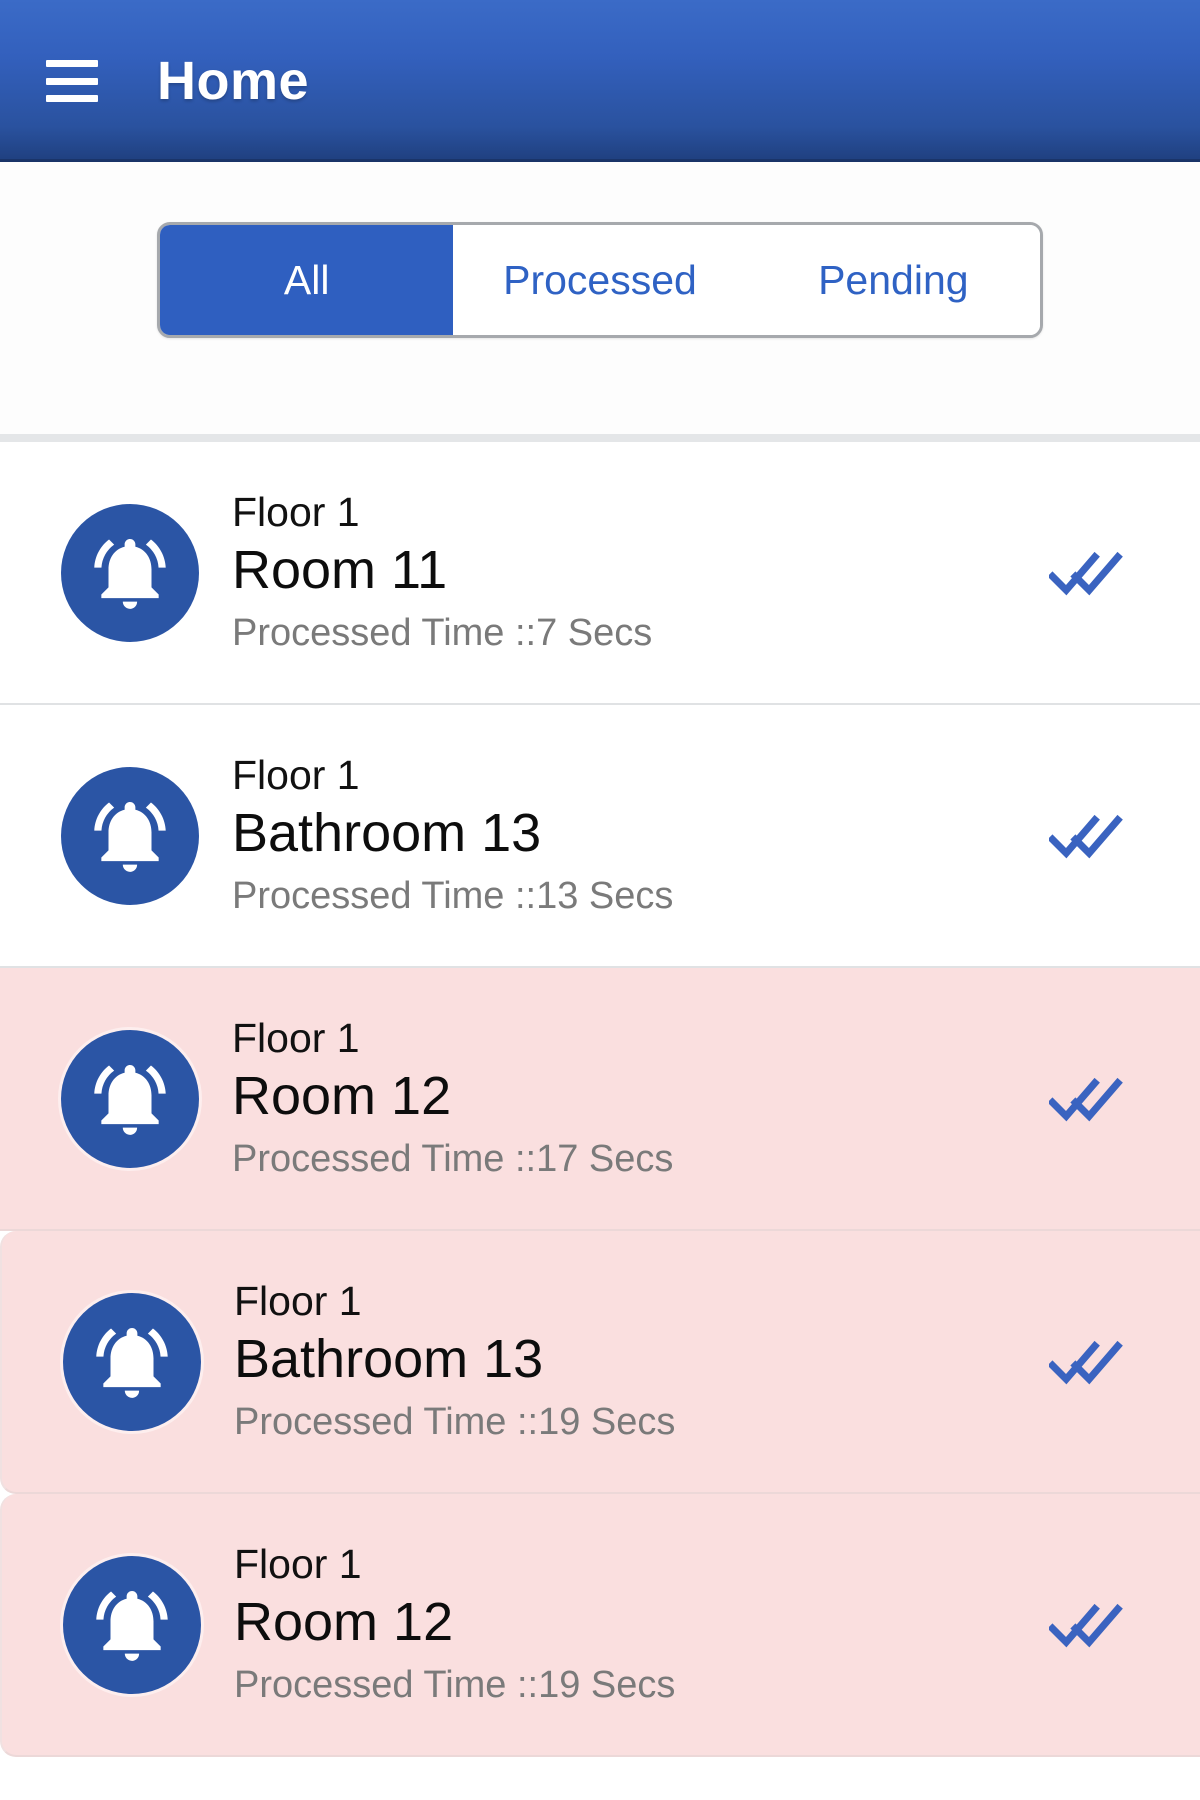  I want to click on tab-pending: Pending, so click(893, 280).